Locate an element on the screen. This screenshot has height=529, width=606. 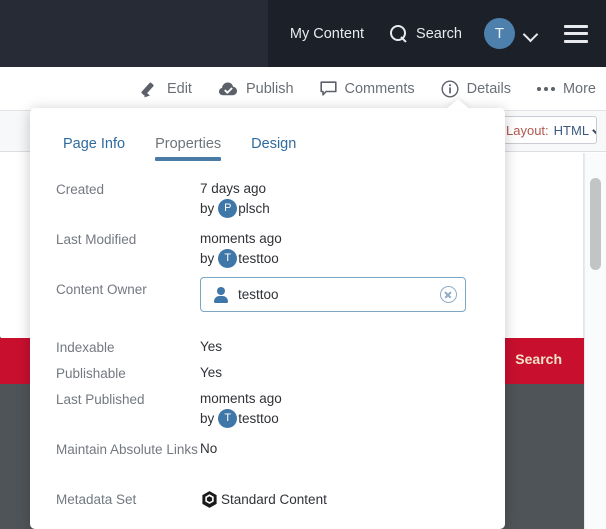
content-owner-input: testtoo is located at coordinates (333, 294).